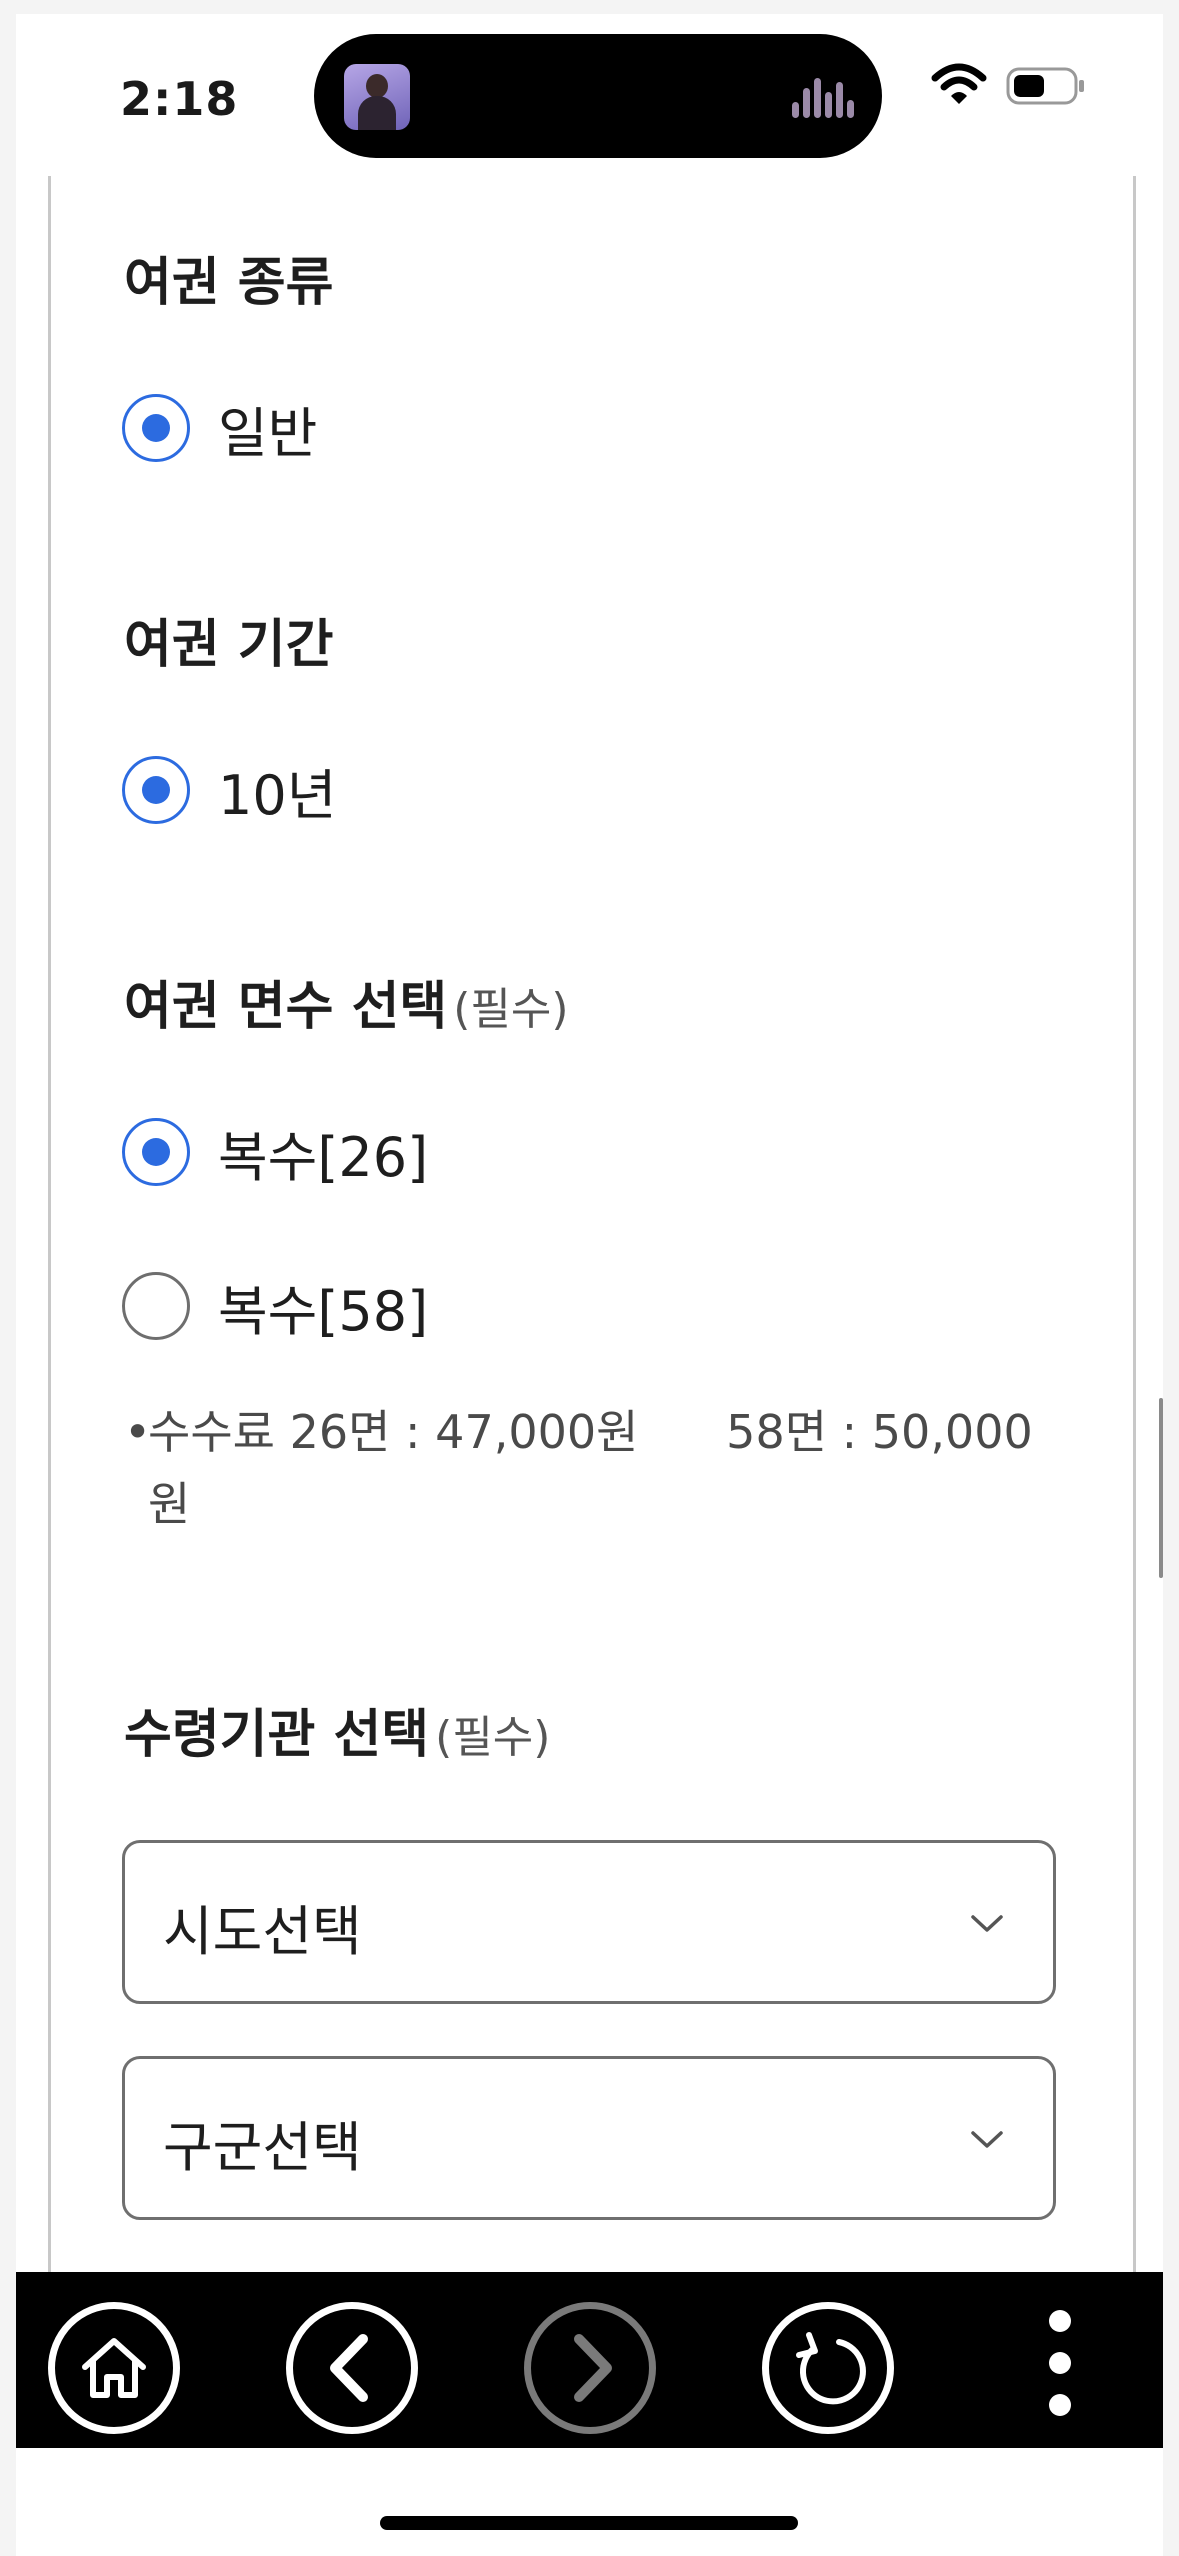 Image resolution: width=1179 pixels, height=2556 pixels. What do you see at coordinates (831, 2368) in the screenshot?
I see `refresh-icon` at bounding box center [831, 2368].